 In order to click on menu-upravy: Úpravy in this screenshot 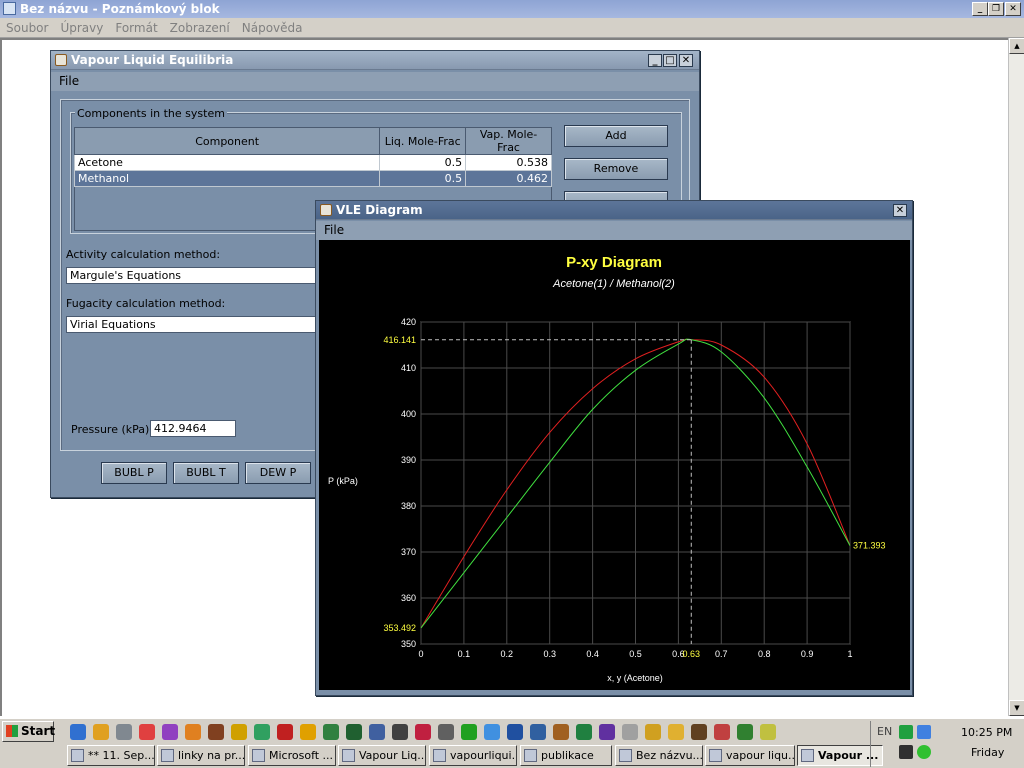, I will do `click(81, 28)`.